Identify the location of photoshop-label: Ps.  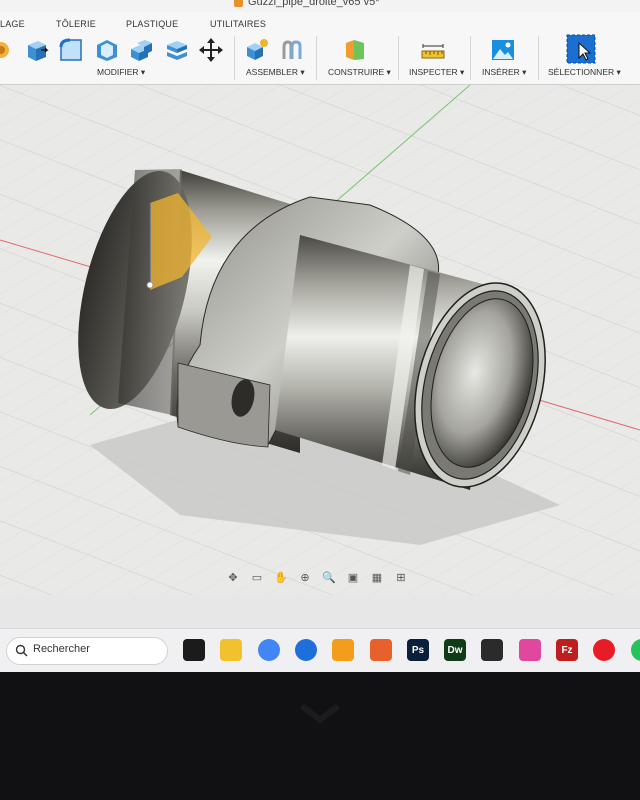
(418, 650).